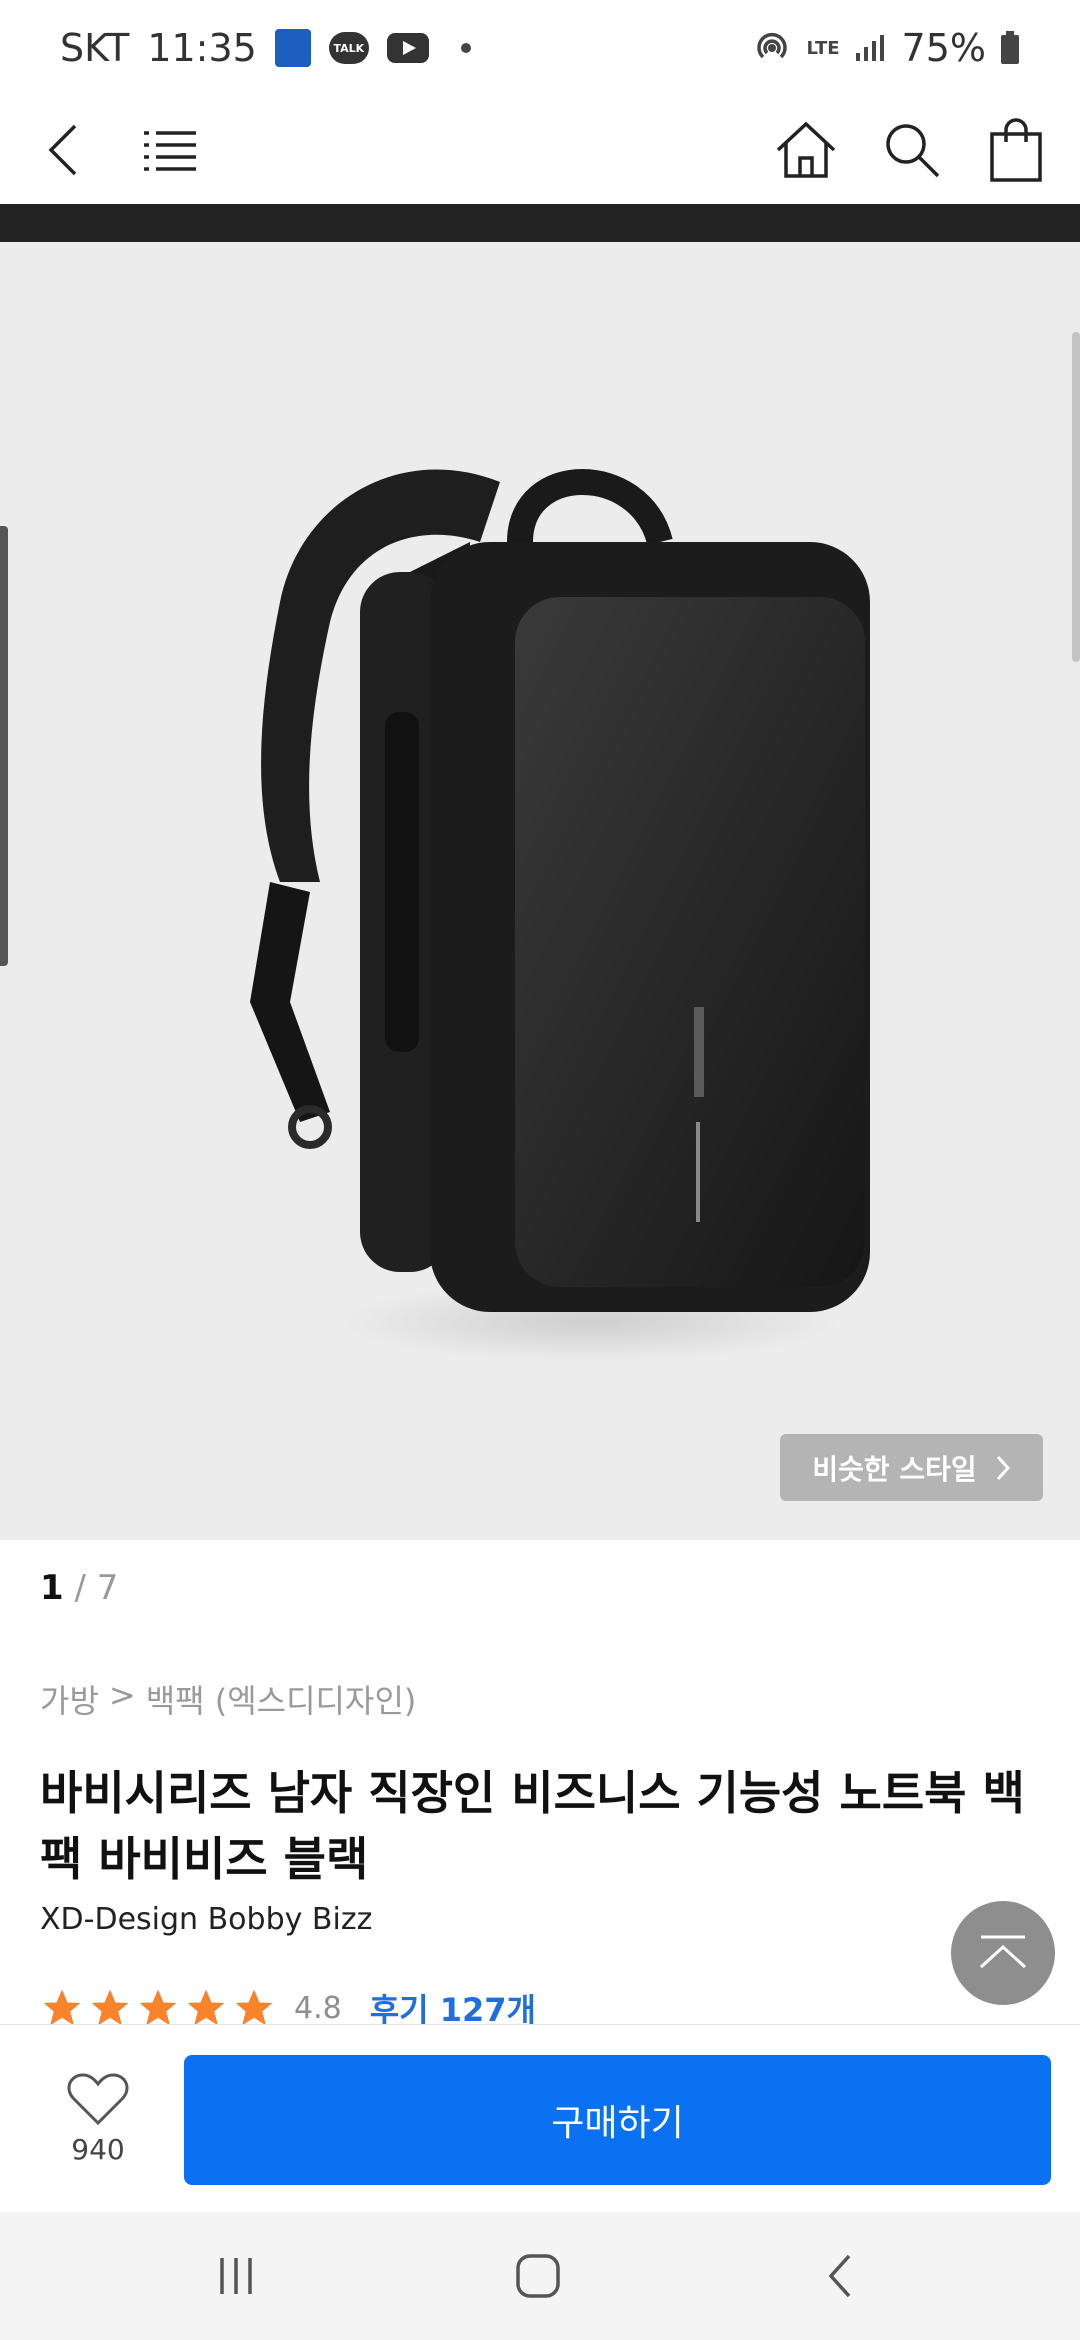 The image size is (1080, 2340). What do you see at coordinates (4, 746) in the screenshot?
I see `image-side-indicator` at bounding box center [4, 746].